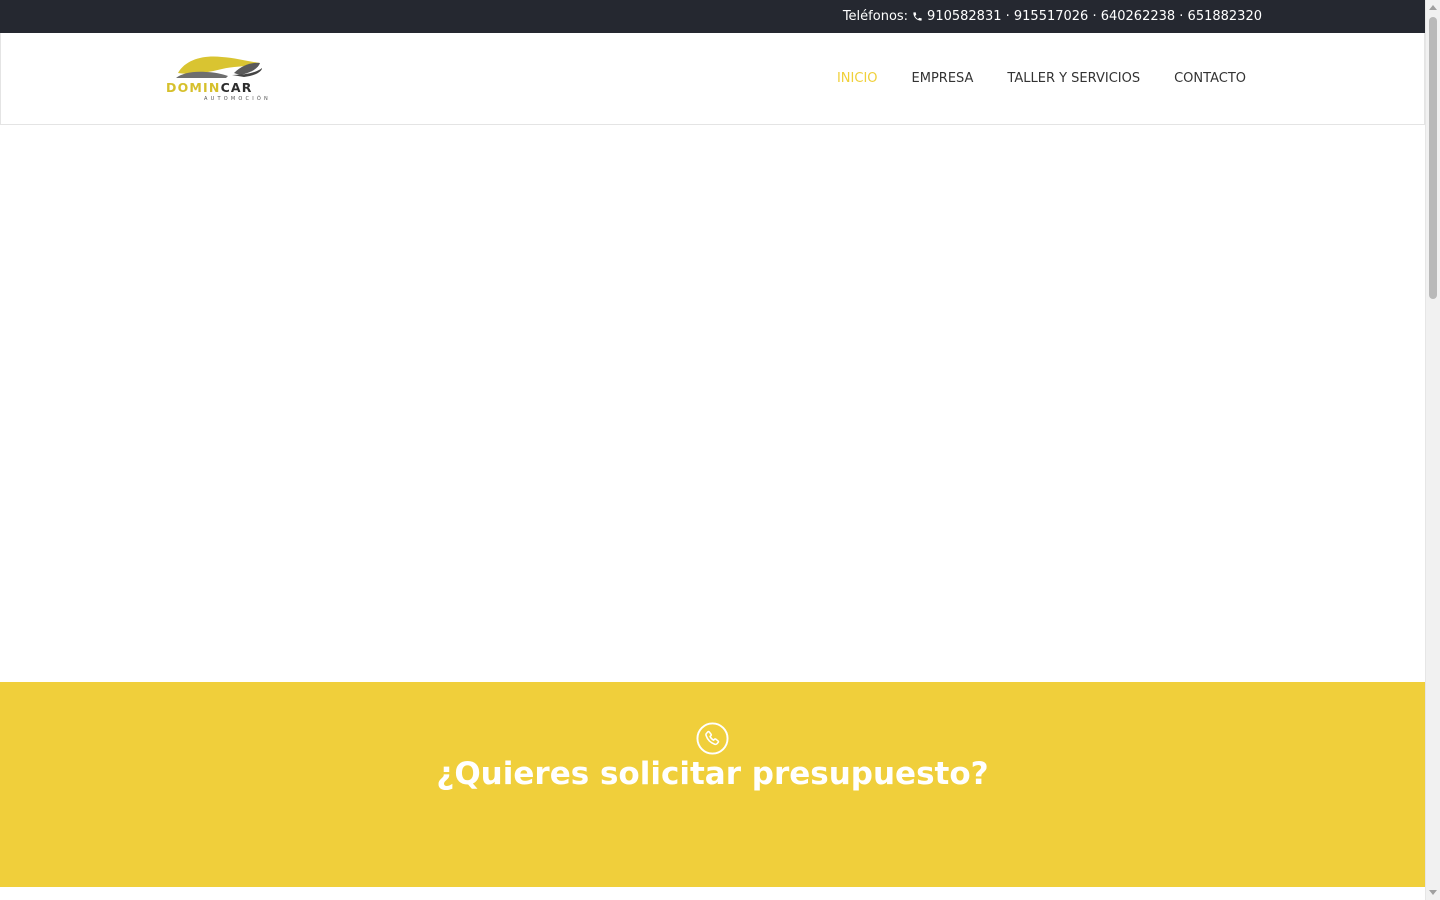 This screenshot has height=900, width=1440. I want to click on logo-subtitle: AUTOMOCIÓN, so click(237, 99).